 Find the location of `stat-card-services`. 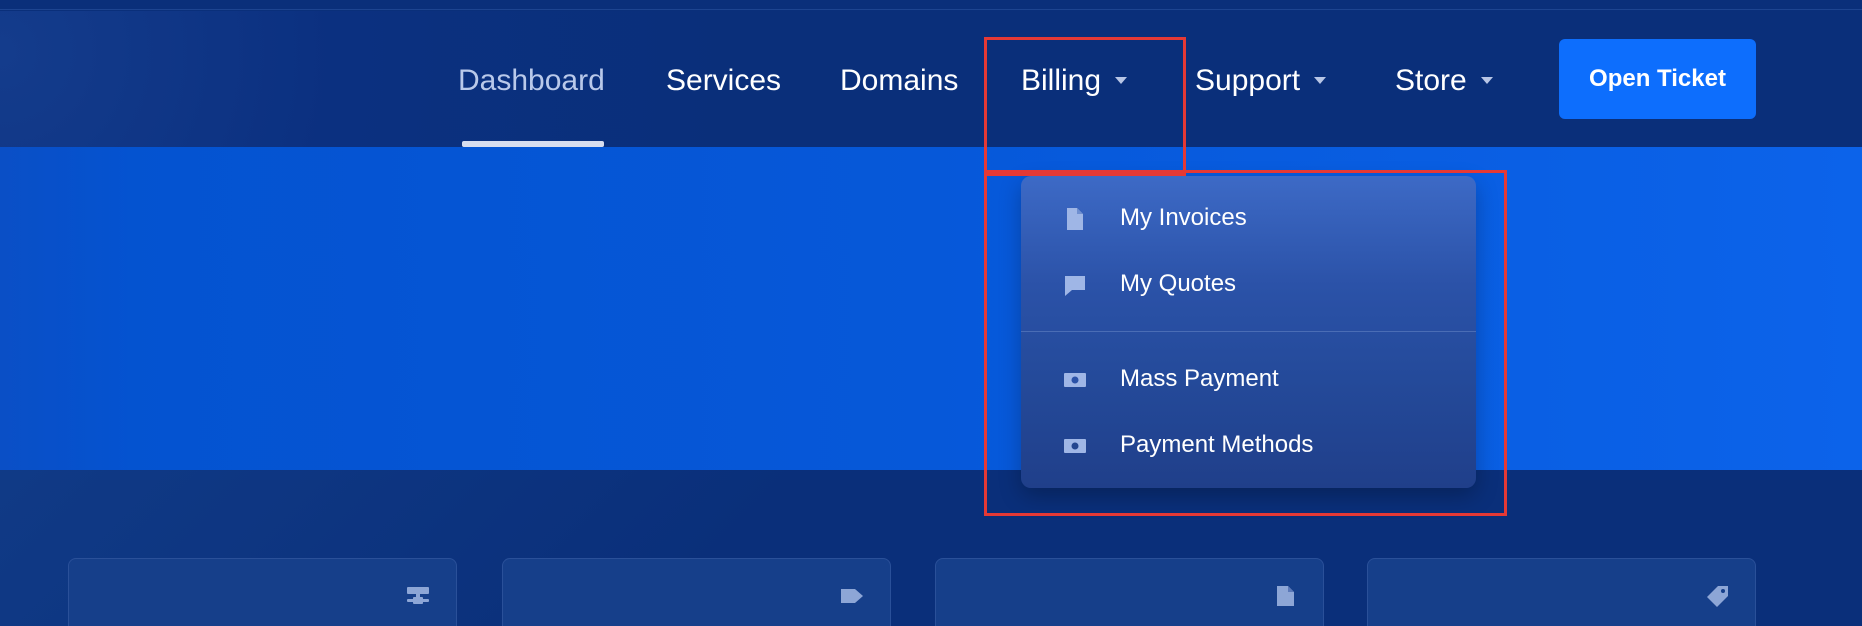

stat-card-services is located at coordinates (262, 592).